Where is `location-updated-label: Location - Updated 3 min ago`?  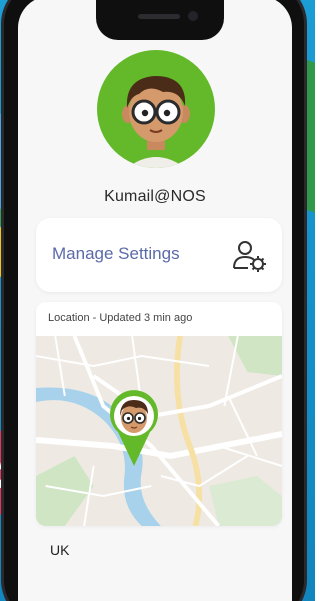 location-updated-label: Location - Updated 3 min ago is located at coordinates (120, 318).